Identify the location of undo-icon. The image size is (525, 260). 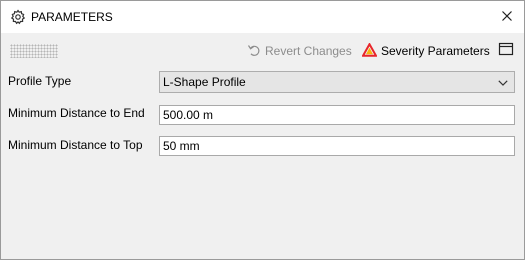
(256, 51).